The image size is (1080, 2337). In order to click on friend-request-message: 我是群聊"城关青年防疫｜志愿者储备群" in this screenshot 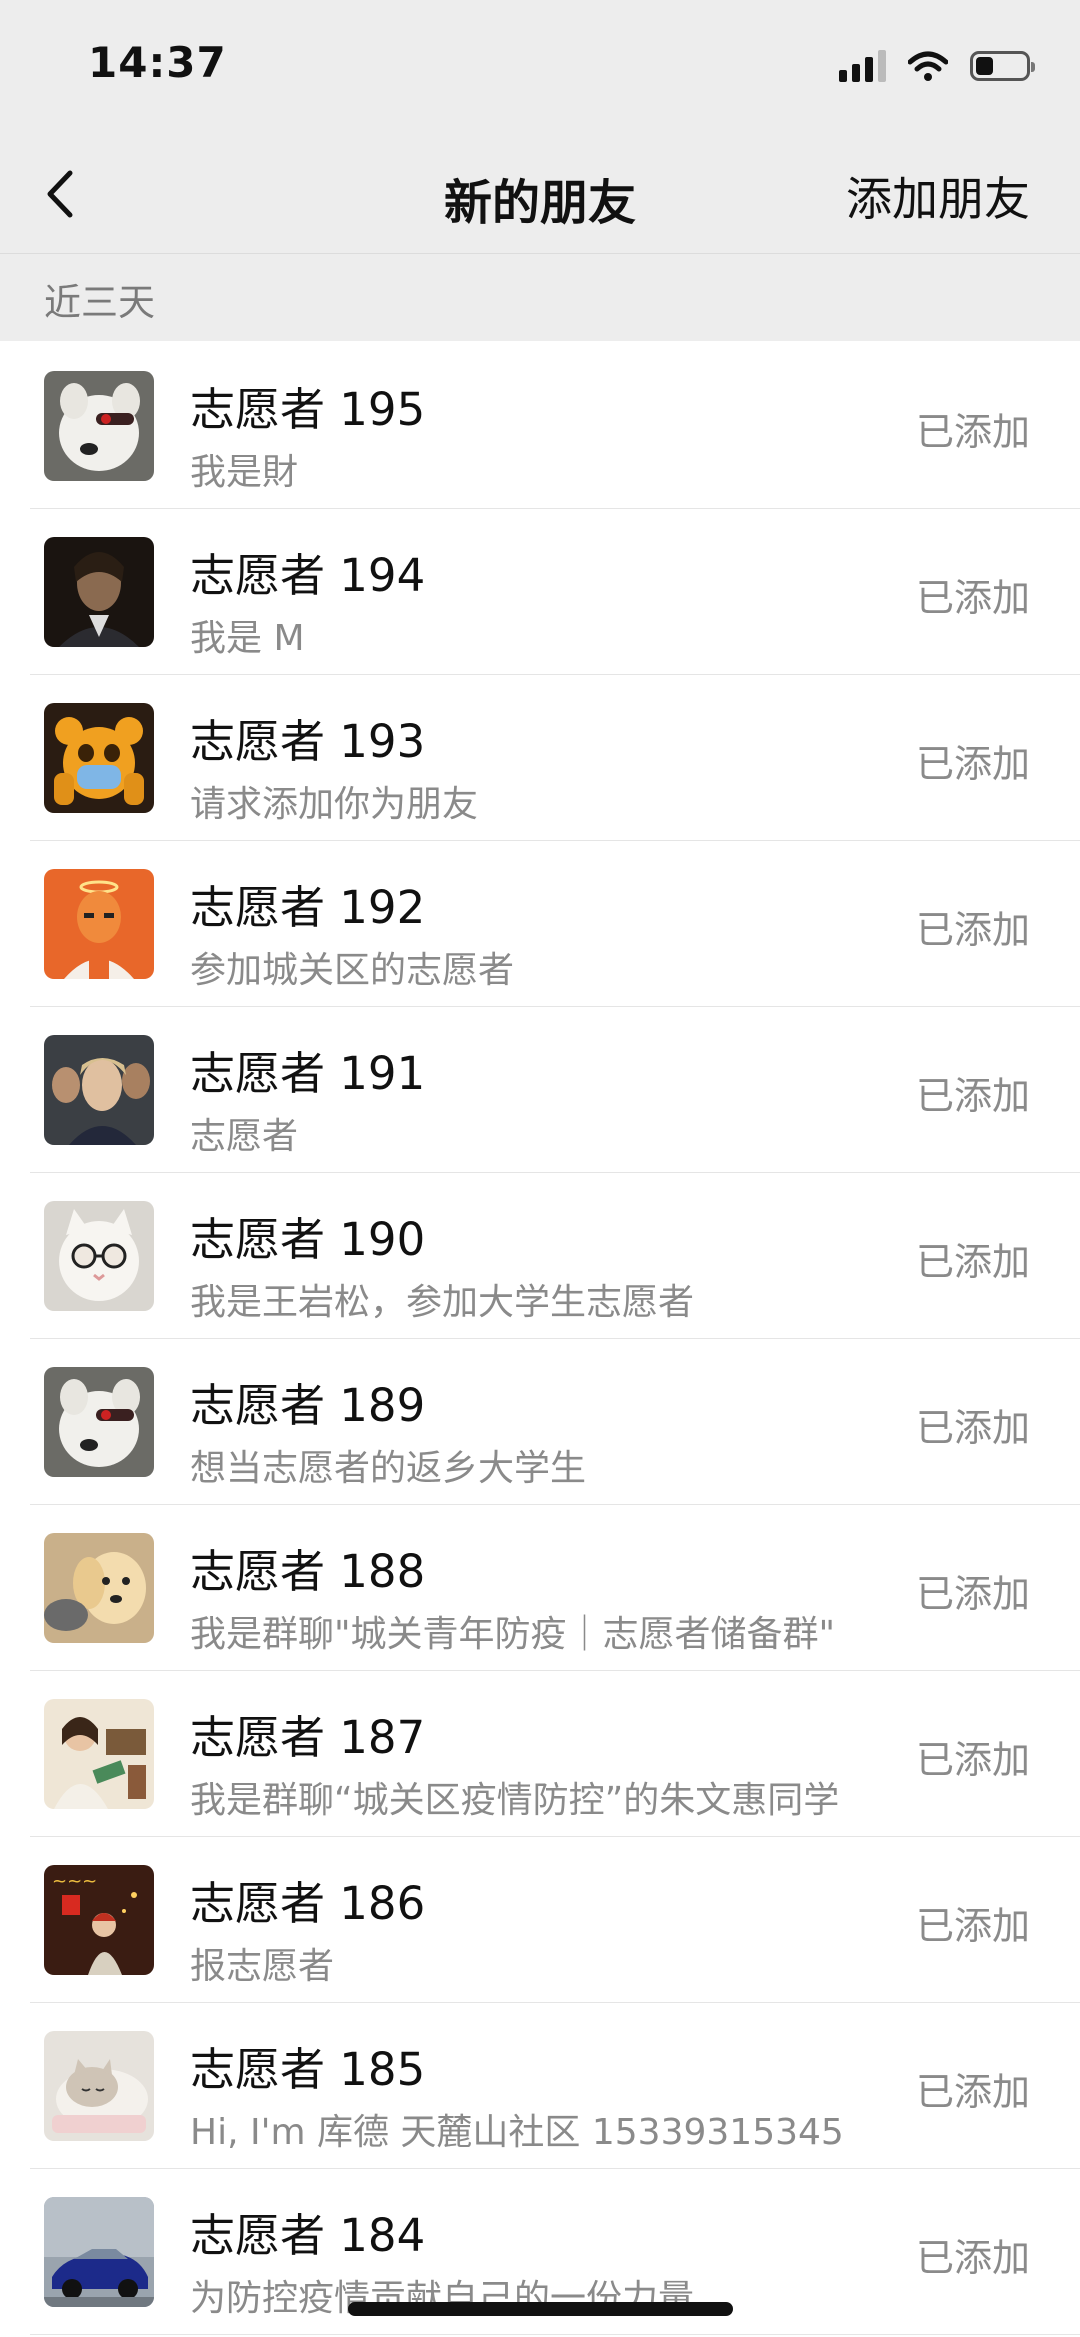, I will do `click(513, 1634)`.